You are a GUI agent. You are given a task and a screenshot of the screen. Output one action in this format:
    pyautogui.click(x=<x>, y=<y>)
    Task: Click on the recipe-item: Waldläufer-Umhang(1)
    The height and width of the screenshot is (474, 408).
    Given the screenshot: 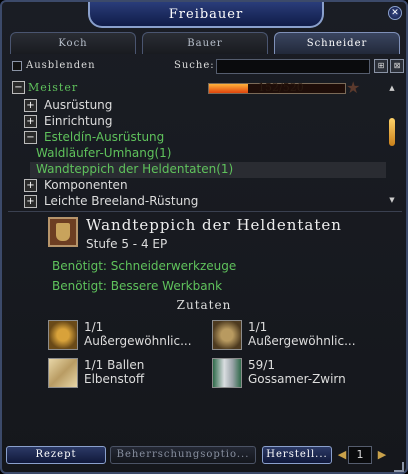 What is the action you would take?
    pyautogui.click(x=190, y=154)
    